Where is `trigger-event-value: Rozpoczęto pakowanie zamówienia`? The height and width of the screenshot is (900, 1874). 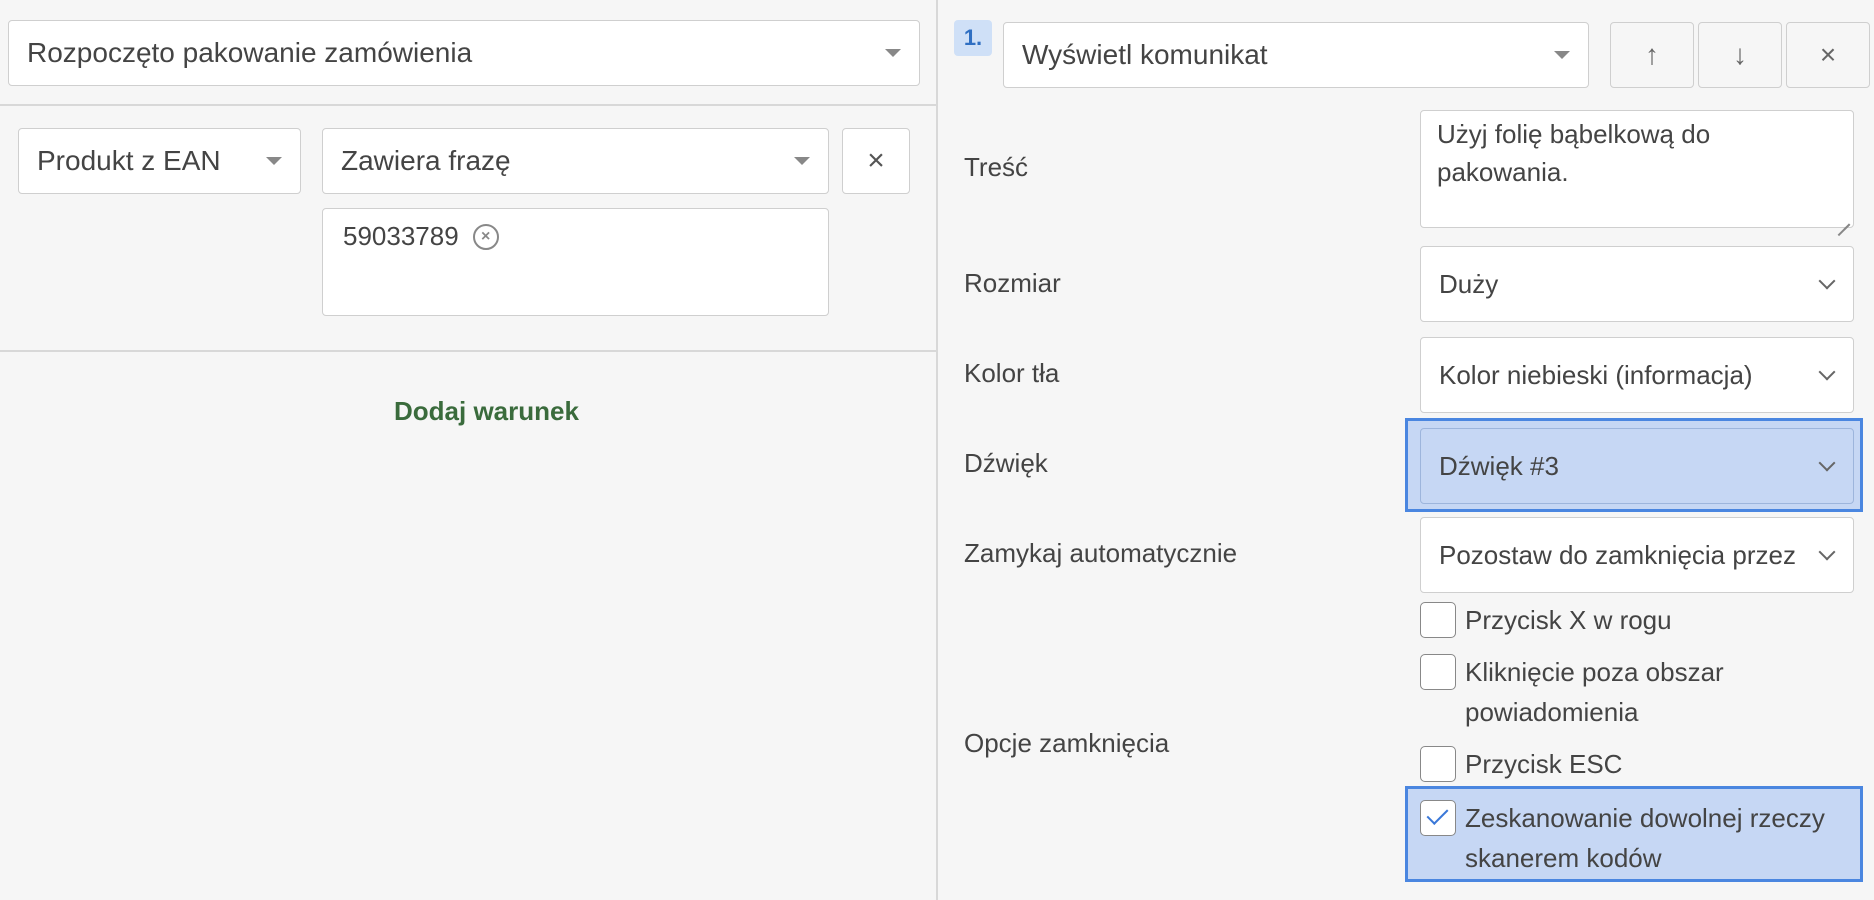 trigger-event-value: Rozpoczęto pakowanie zamówienia is located at coordinates (250, 52).